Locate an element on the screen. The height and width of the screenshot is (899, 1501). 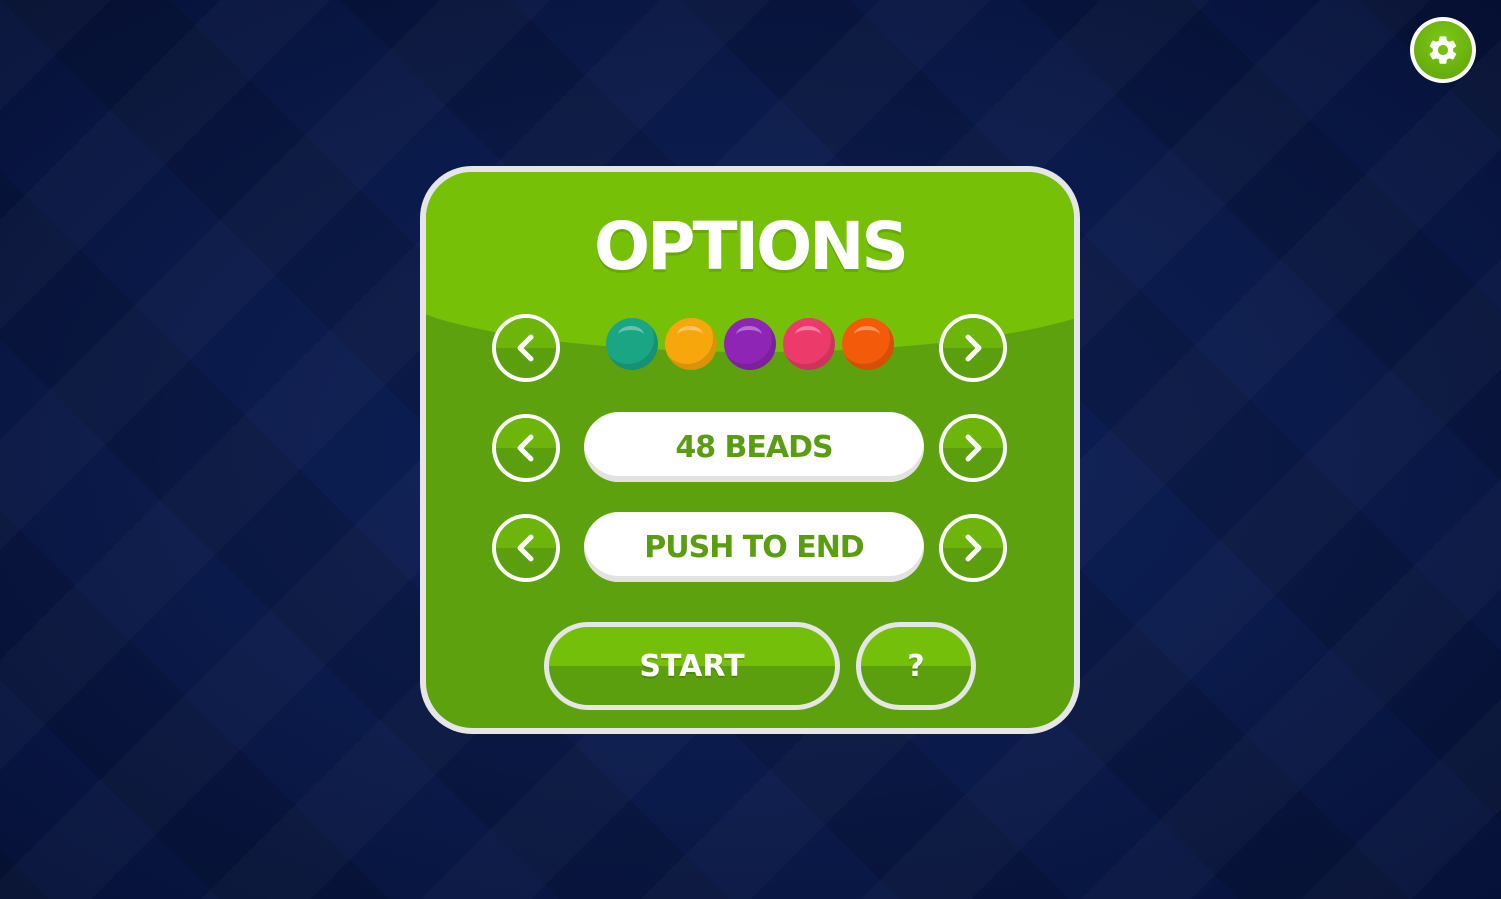
start-button: START is located at coordinates (692, 666).